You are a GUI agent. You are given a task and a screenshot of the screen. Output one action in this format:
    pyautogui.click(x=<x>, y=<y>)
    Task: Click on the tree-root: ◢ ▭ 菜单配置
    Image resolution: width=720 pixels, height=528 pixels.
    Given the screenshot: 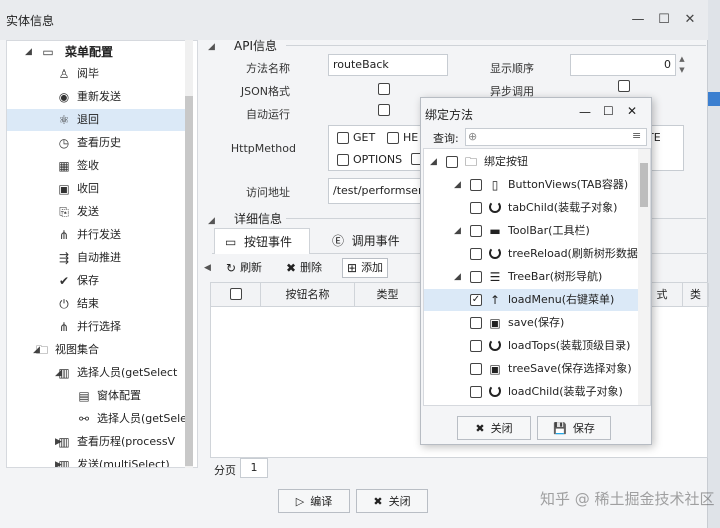 What is the action you would take?
    pyautogui.click(x=97, y=52)
    